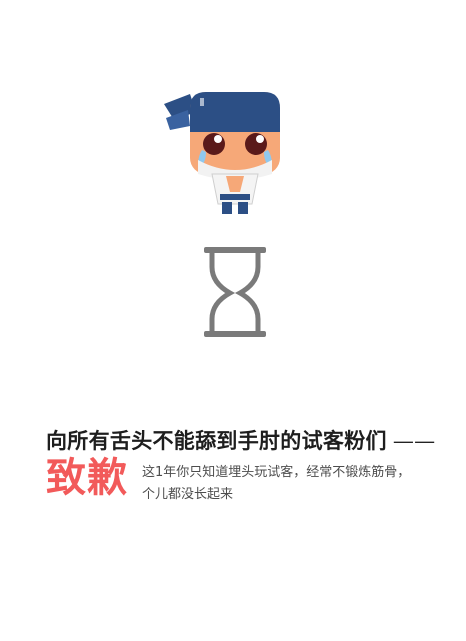 The width and height of the screenshot is (466, 641). I want to click on apology-title: 致歉, so click(87, 477).